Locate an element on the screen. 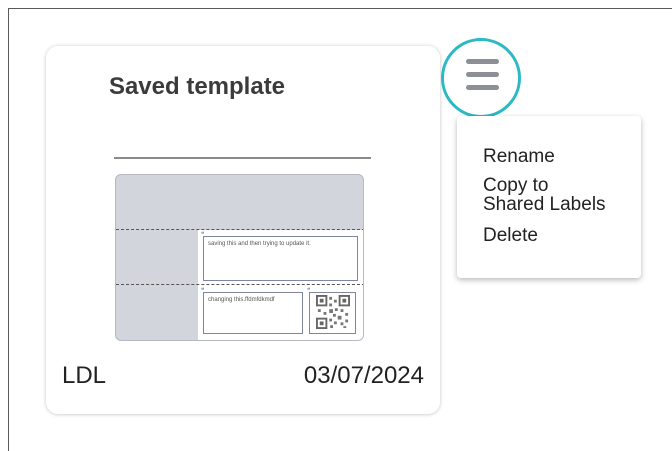  menu-item-copy-to-shared-labels-line2: Shared Labels is located at coordinates (544, 204).